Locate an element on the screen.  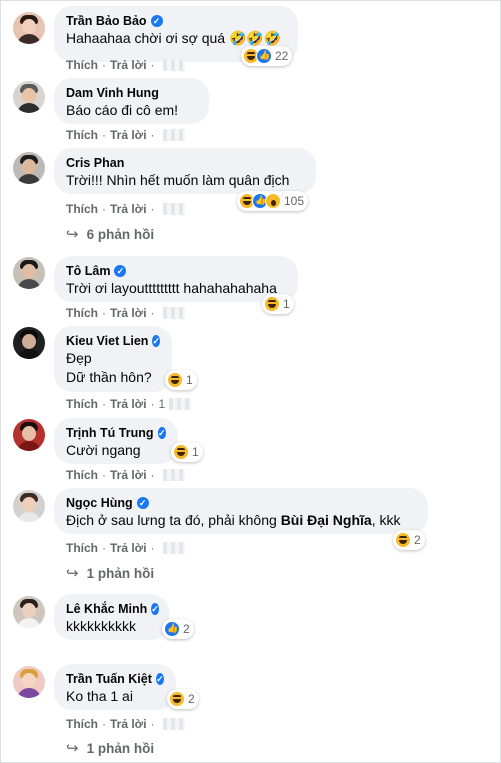
comment-bubble: Trịnh Tú Trung ✓ Cười ngang is located at coordinates (116, 441).